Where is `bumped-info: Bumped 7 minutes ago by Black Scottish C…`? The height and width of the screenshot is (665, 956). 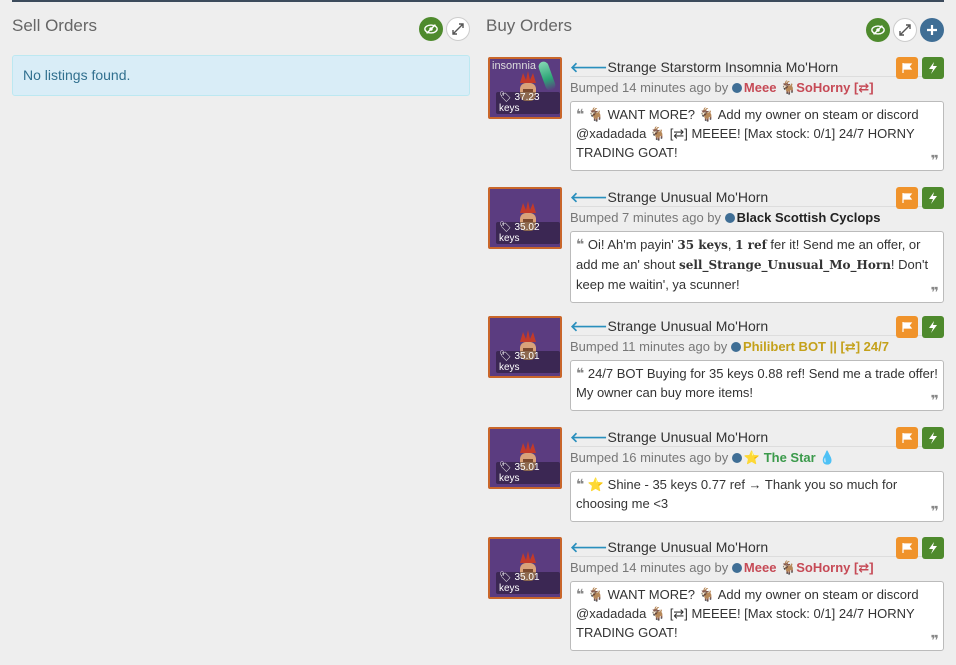 bumped-info: Bumped 7 minutes ago by Black Scottish C… is located at coordinates (725, 217).